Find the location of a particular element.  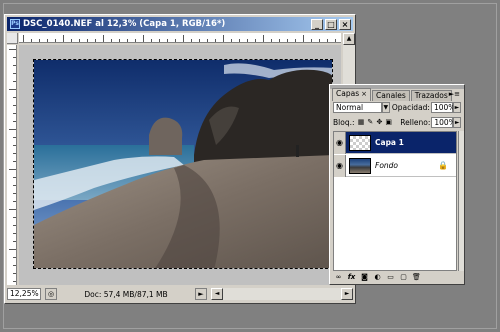

layer-row-fondo: ◉ Fondo 🔒 is located at coordinates (395, 165).